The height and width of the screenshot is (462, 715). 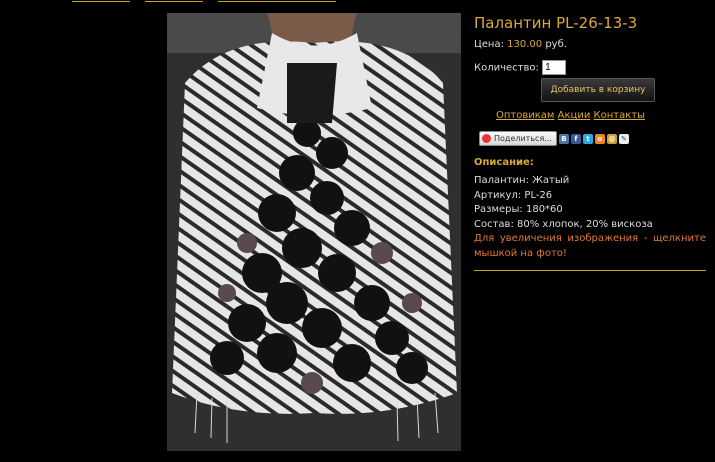 What do you see at coordinates (598, 90) in the screenshot?
I see `add-to-cart-button: Добавить в корзину` at bounding box center [598, 90].